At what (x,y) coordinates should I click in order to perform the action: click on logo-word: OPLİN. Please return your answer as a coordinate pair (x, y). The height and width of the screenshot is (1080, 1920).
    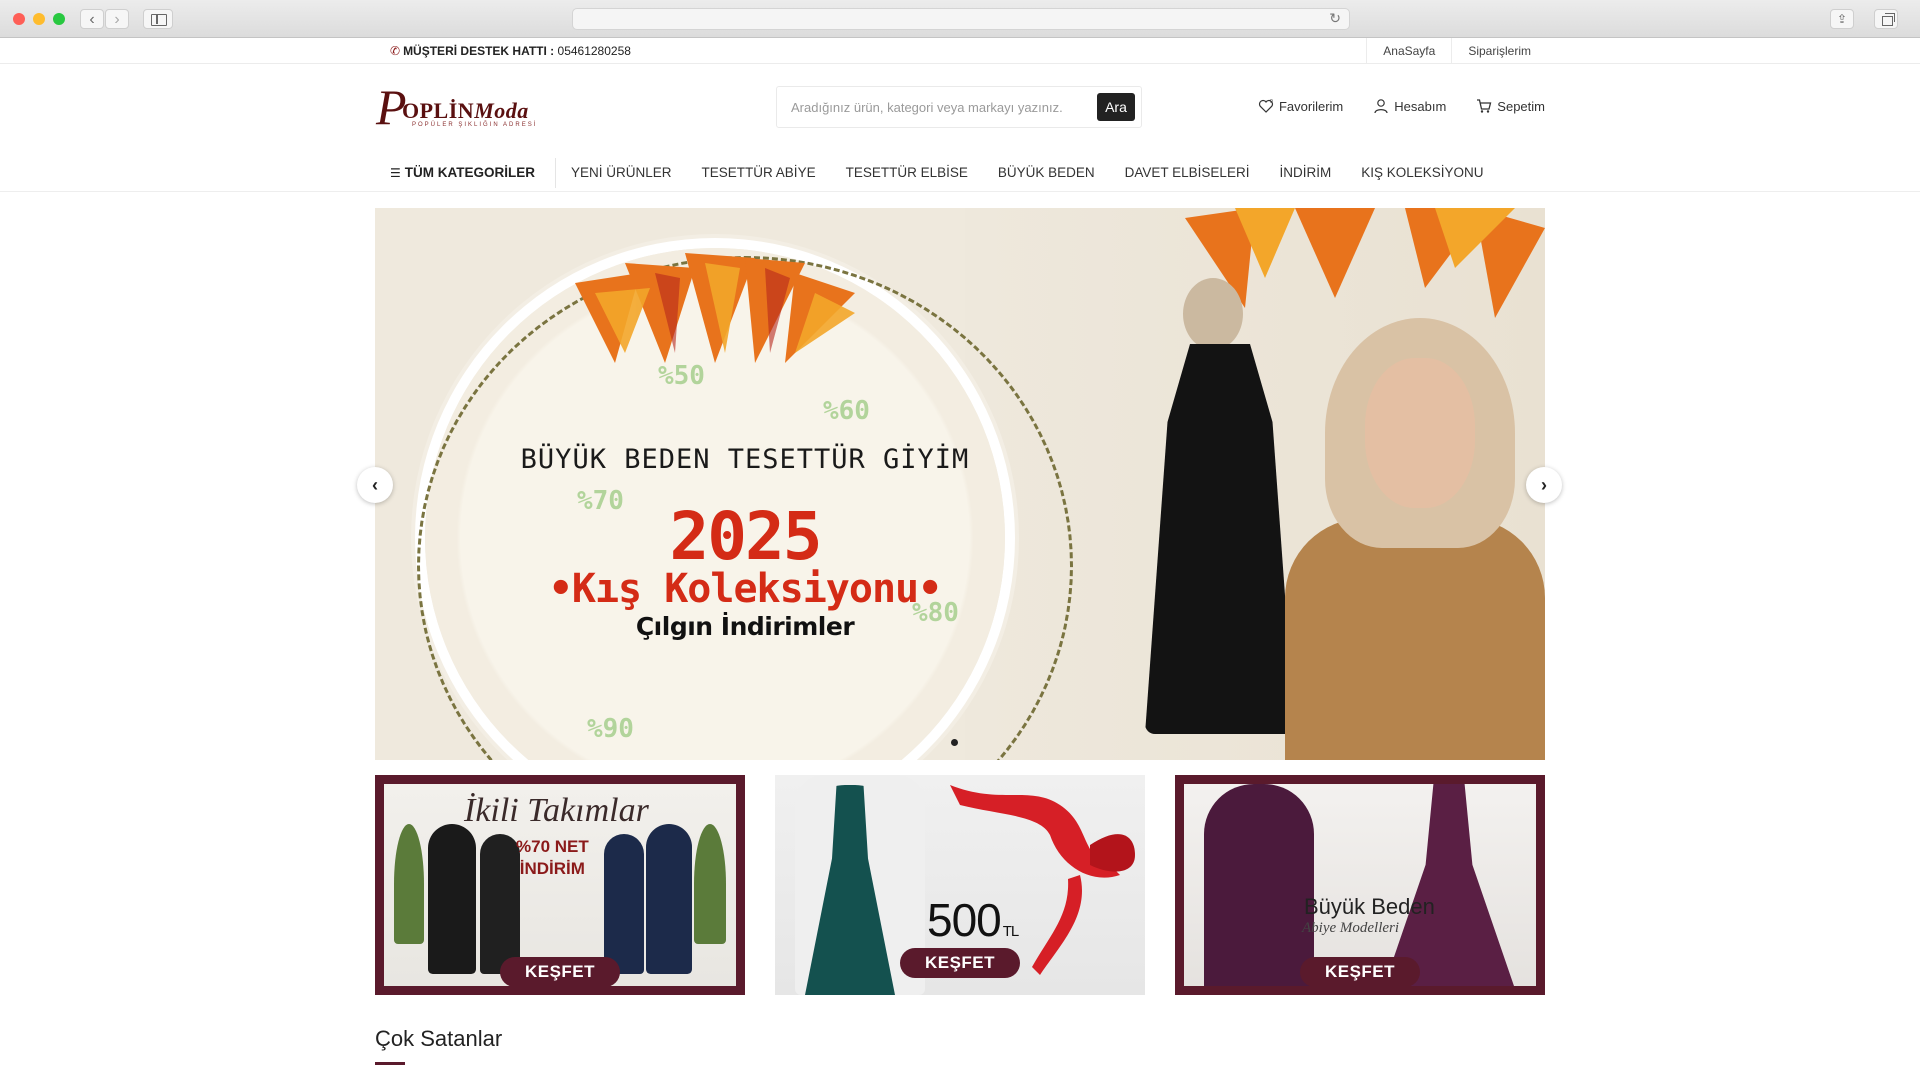
    Looking at the image, I should click on (438, 110).